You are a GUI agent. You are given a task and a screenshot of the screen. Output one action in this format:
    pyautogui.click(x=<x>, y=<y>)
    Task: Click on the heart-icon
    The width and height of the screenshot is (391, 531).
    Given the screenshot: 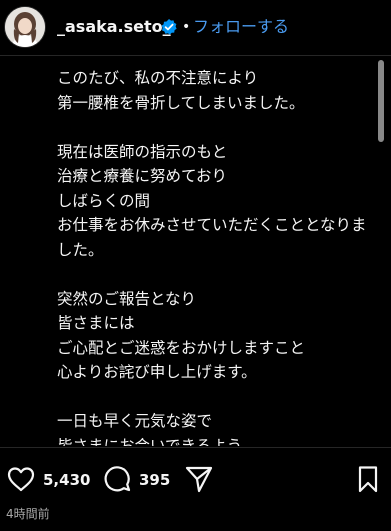 What is the action you would take?
    pyautogui.click(x=21, y=479)
    